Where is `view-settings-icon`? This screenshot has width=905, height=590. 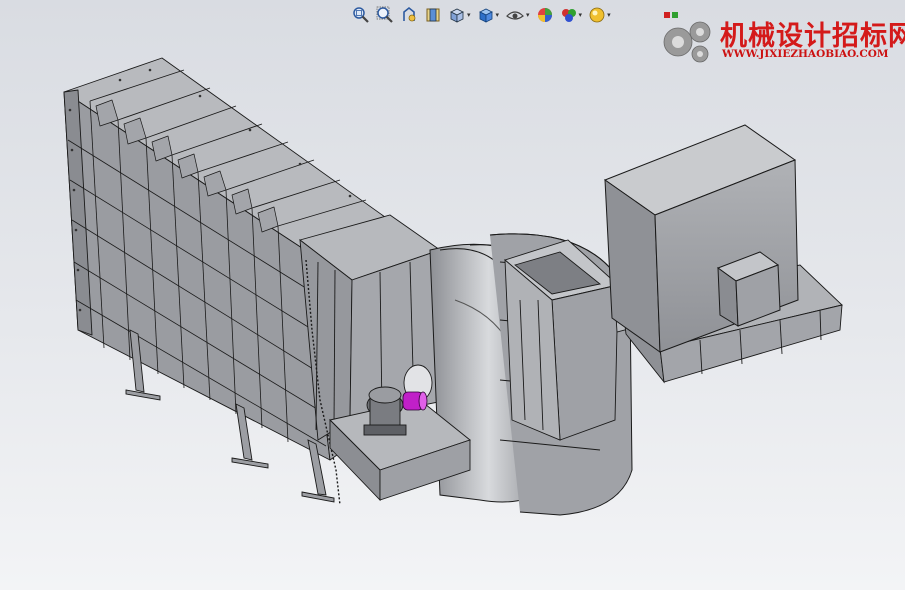
view-settings-icon is located at coordinates (597, 15).